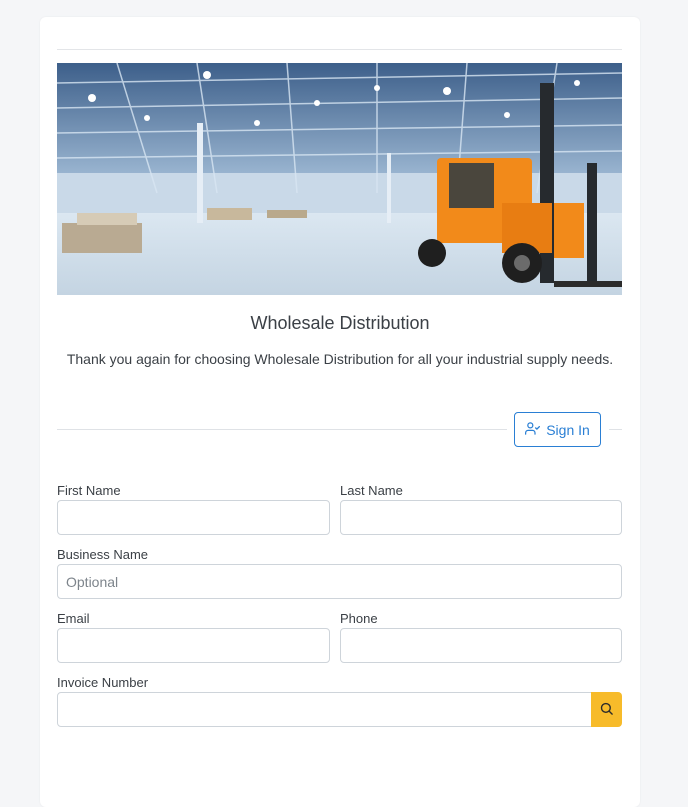 This screenshot has height=807, width=688. I want to click on page-title: Wholesale Distribution, so click(340, 323).